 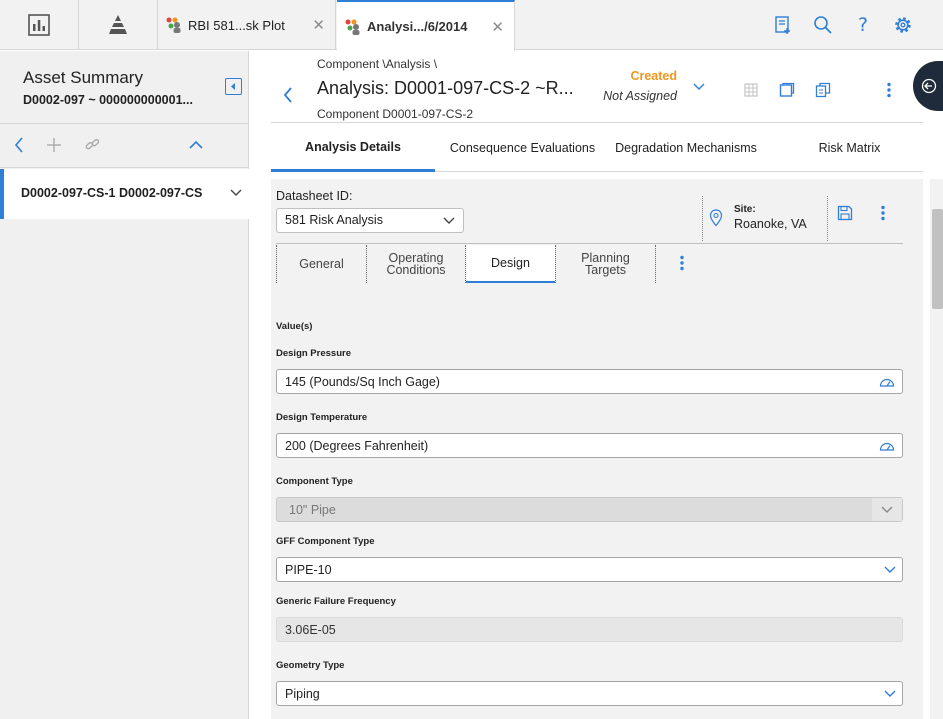 What do you see at coordinates (845, 213) in the screenshot?
I see `save-icon` at bounding box center [845, 213].